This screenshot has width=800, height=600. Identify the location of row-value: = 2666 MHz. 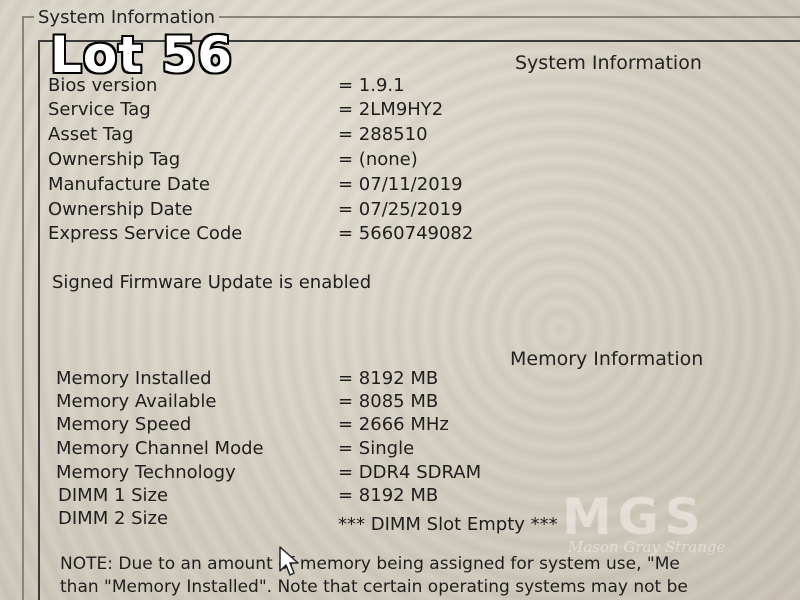
(393, 424).